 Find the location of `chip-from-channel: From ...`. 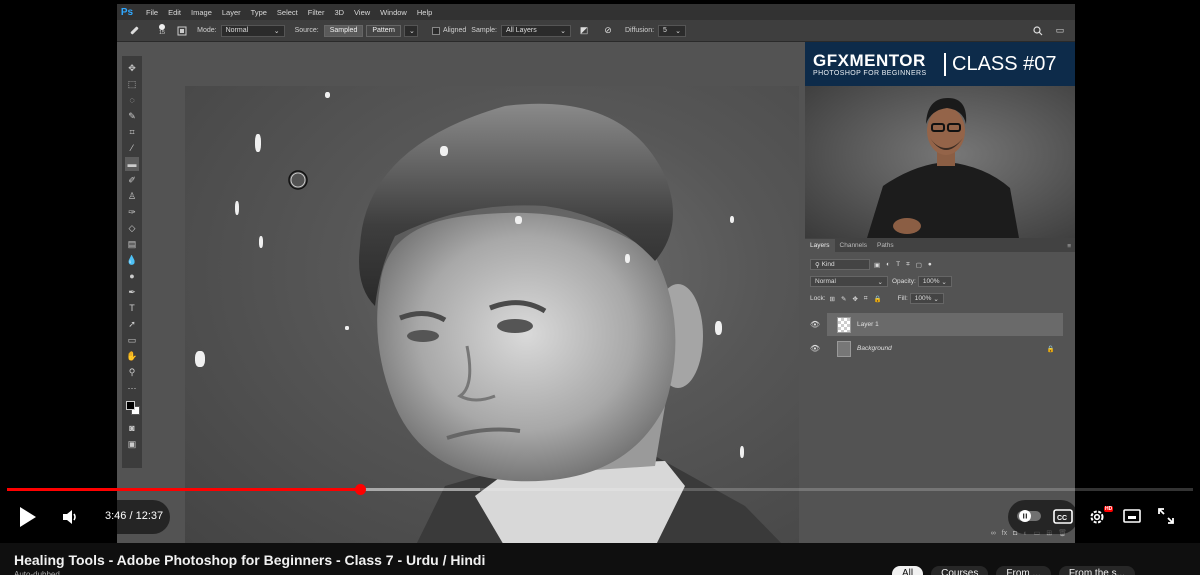

chip-from-channel: From ... is located at coordinates (1023, 570).